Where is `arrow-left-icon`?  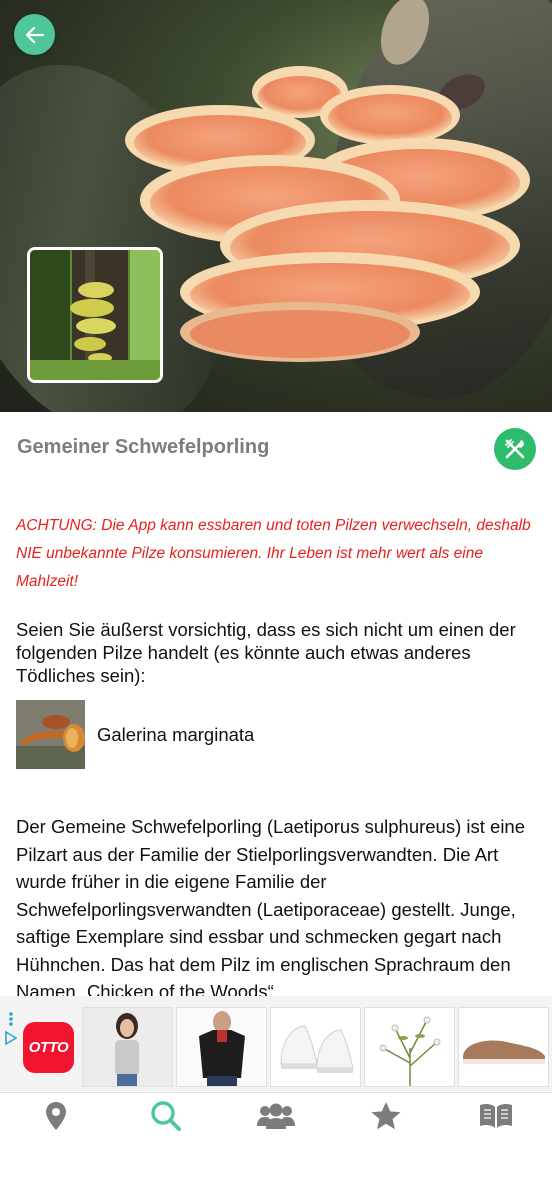 arrow-left-icon is located at coordinates (34, 34).